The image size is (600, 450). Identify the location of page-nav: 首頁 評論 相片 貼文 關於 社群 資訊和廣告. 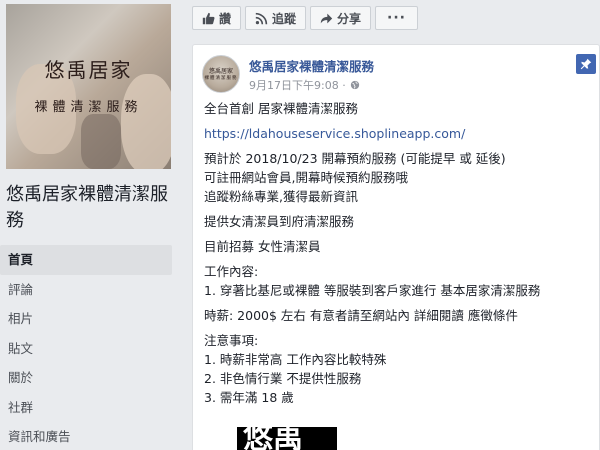
(86, 347).